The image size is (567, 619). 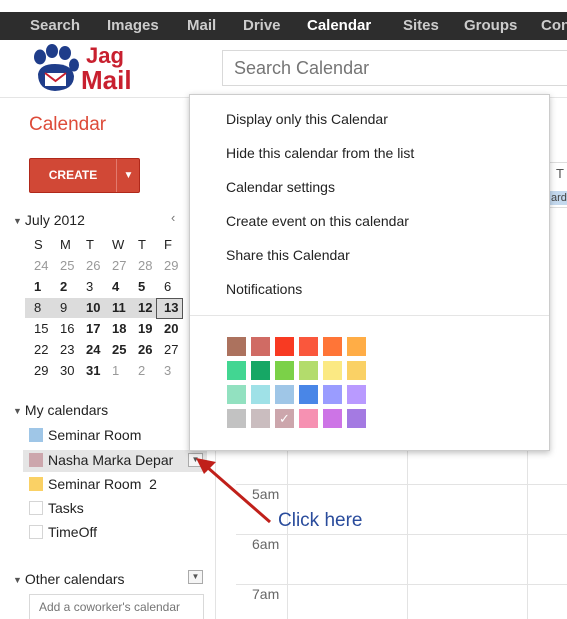 I want to click on day-cell: 18, so click(x=120, y=329).